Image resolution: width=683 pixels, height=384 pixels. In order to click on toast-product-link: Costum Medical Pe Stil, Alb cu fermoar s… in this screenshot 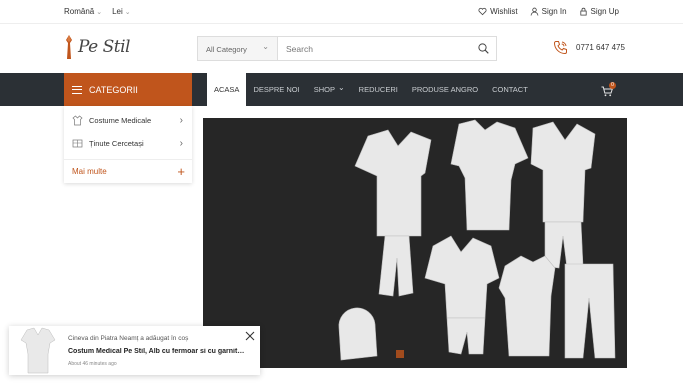, I will do `click(158, 351)`.